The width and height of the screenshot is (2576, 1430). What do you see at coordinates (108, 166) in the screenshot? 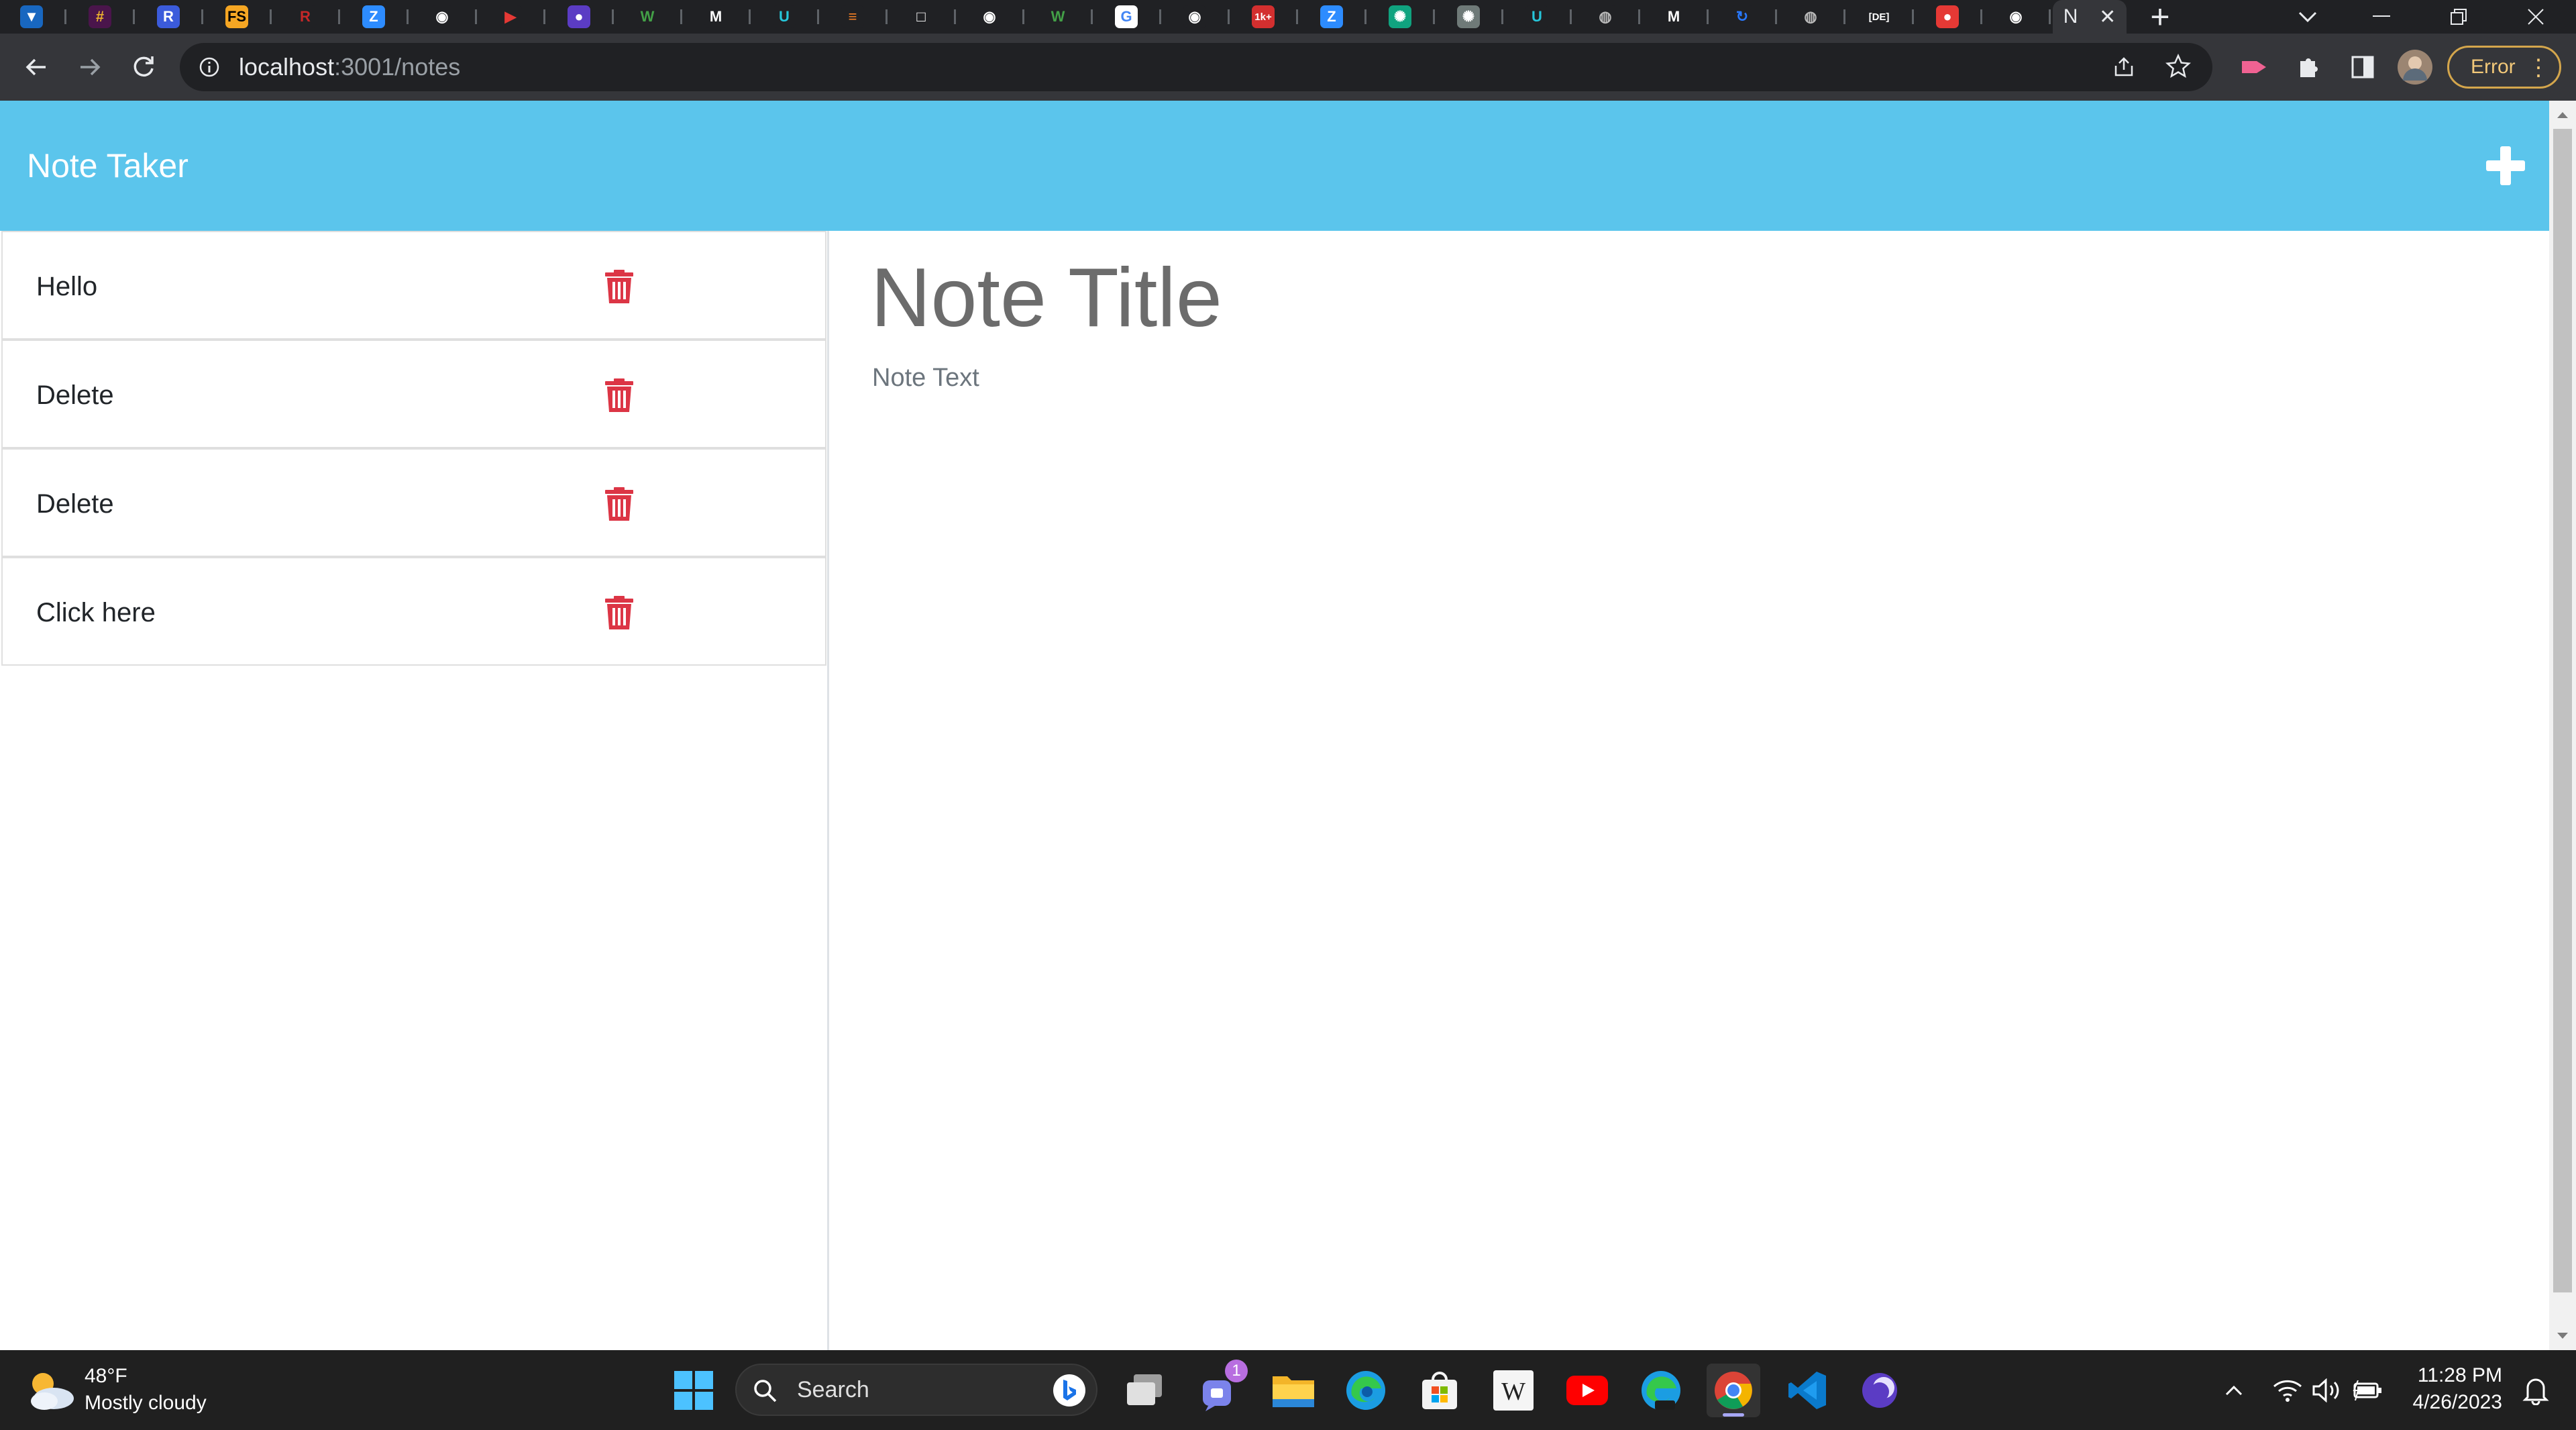
I see `app-brand: Note Taker` at bounding box center [108, 166].